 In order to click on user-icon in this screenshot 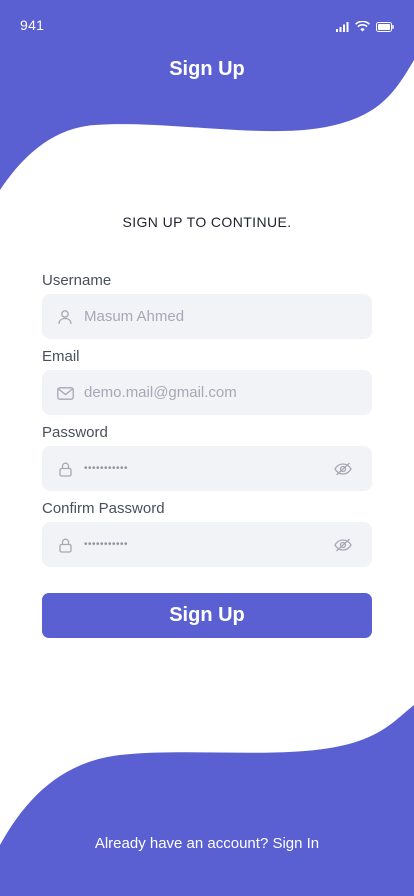, I will do `click(65, 317)`.